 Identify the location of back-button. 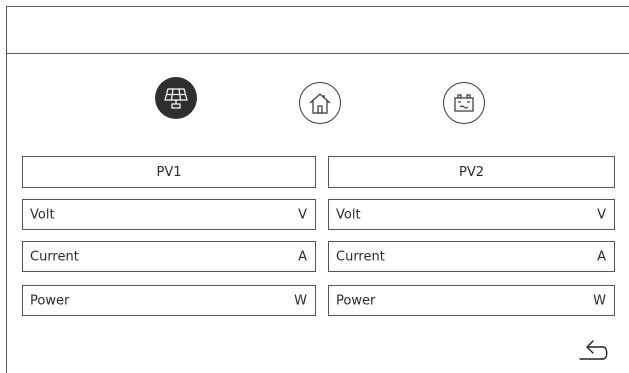
(594, 348).